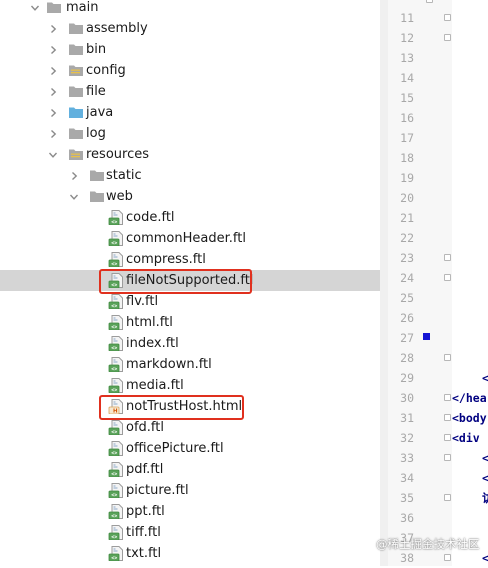 The height and width of the screenshot is (568, 488). I want to click on code-line: 访, so click(485, 498).